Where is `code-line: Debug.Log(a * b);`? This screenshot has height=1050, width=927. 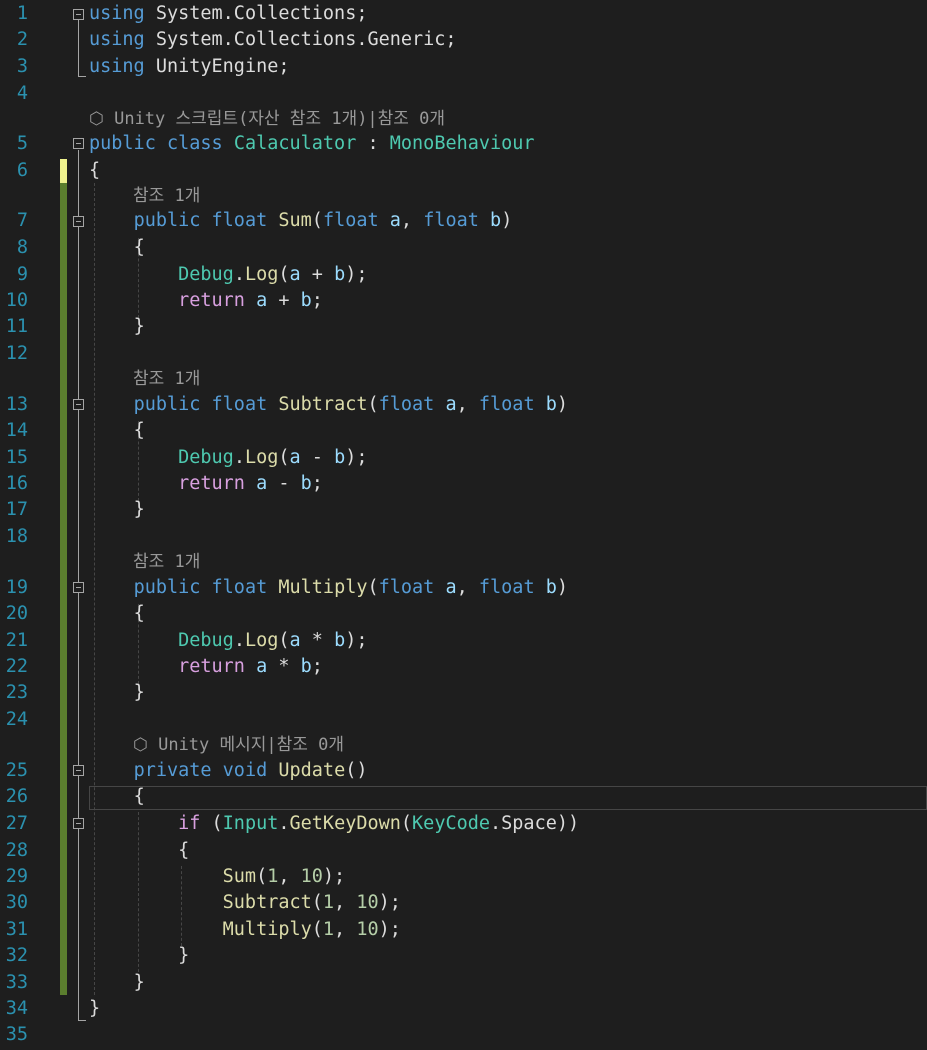
code-line: Debug.Log(a * b); is located at coordinates (508, 641).